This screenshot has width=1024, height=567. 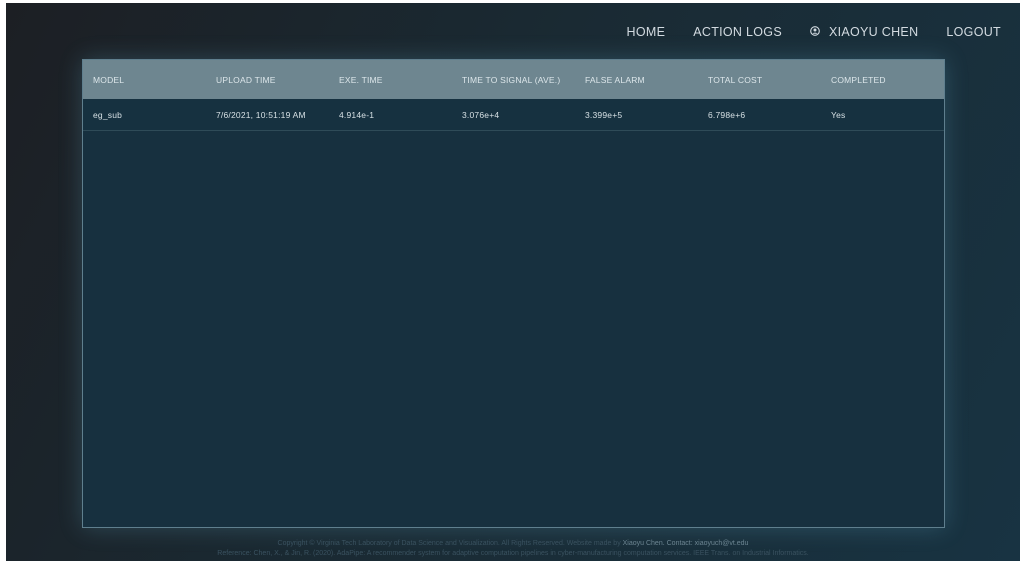 What do you see at coordinates (390, 80) in the screenshot?
I see `col-header-exe-time: EXE. TIME` at bounding box center [390, 80].